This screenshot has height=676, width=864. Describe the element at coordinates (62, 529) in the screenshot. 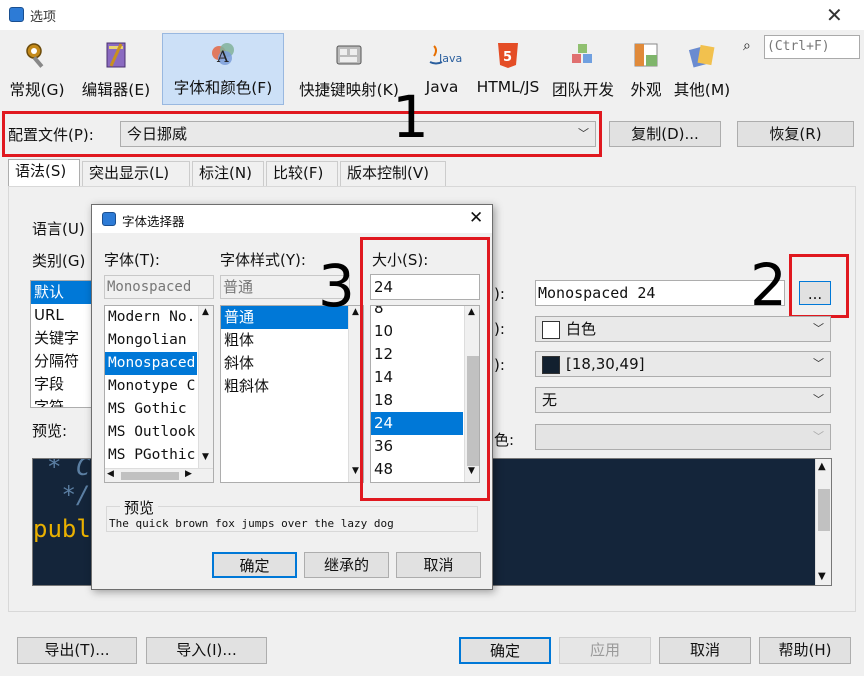

I see `code-line: publ` at that location.